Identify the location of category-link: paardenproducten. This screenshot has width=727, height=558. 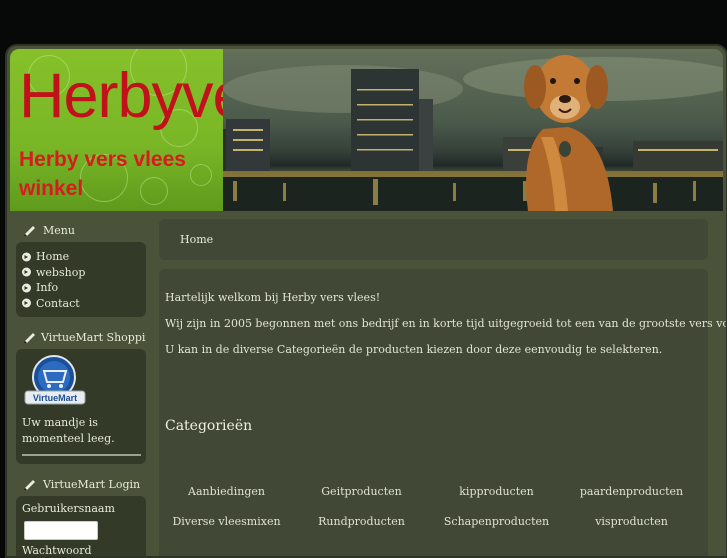
(631, 500).